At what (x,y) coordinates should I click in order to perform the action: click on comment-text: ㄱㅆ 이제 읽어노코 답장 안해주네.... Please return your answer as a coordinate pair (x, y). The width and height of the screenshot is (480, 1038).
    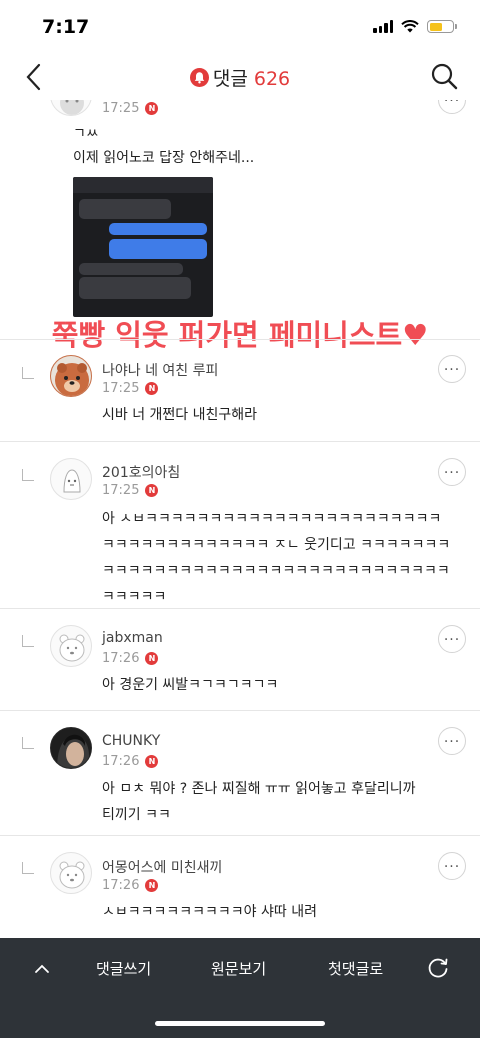
    Looking at the image, I should click on (164, 146).